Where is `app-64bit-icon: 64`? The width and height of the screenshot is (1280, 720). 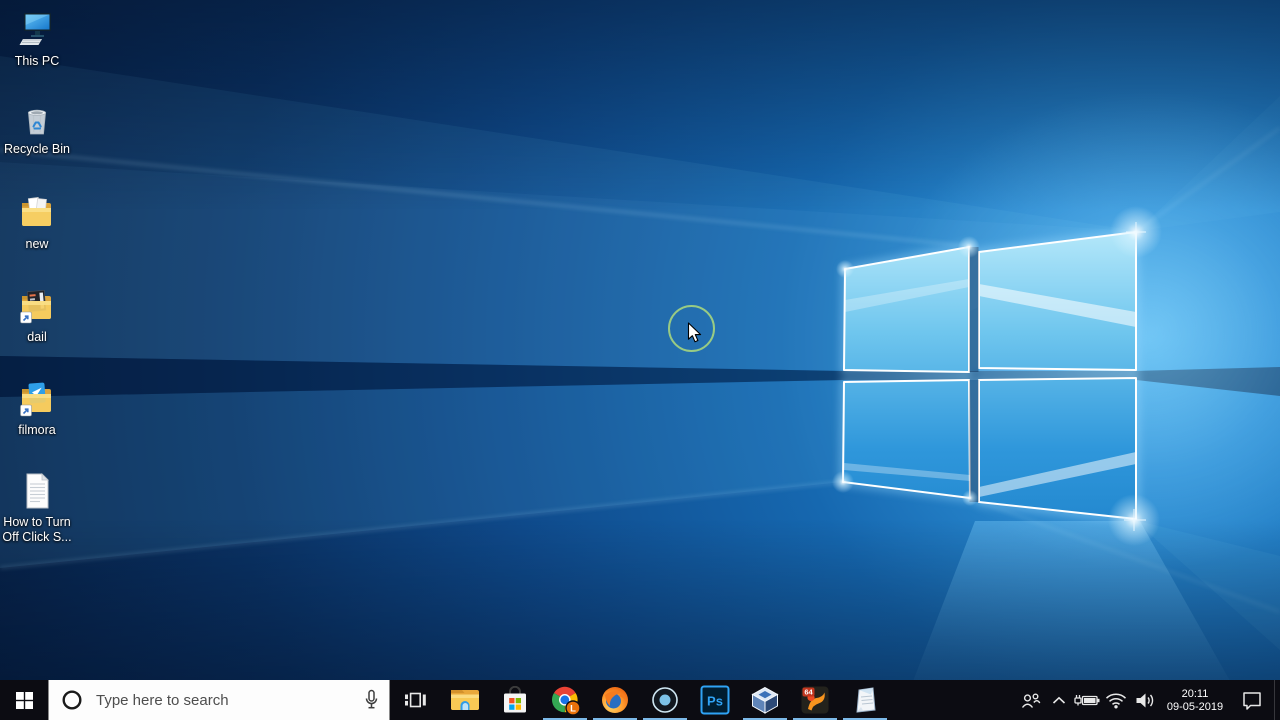 app-64bit-icon: 64 is located at coordinates (815, 700).